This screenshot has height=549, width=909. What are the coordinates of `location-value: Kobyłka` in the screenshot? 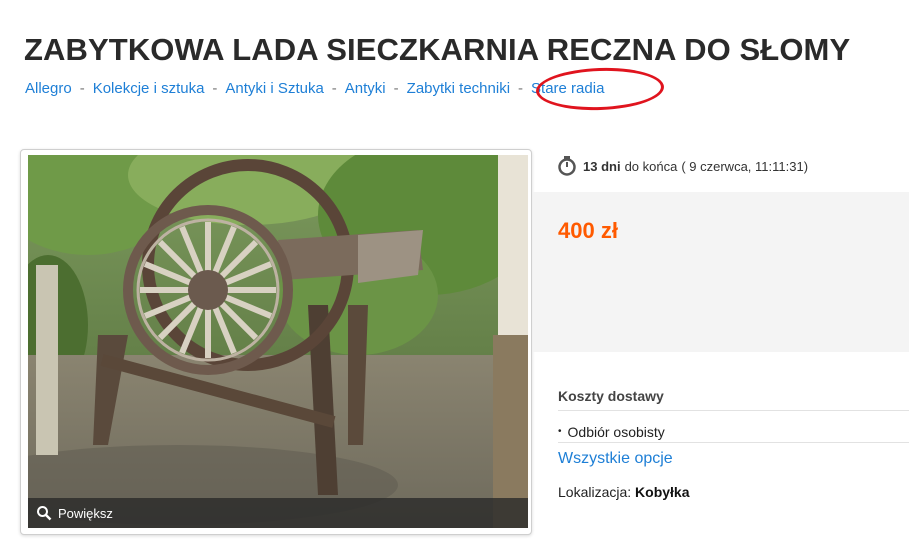 It's located at (662, 492).